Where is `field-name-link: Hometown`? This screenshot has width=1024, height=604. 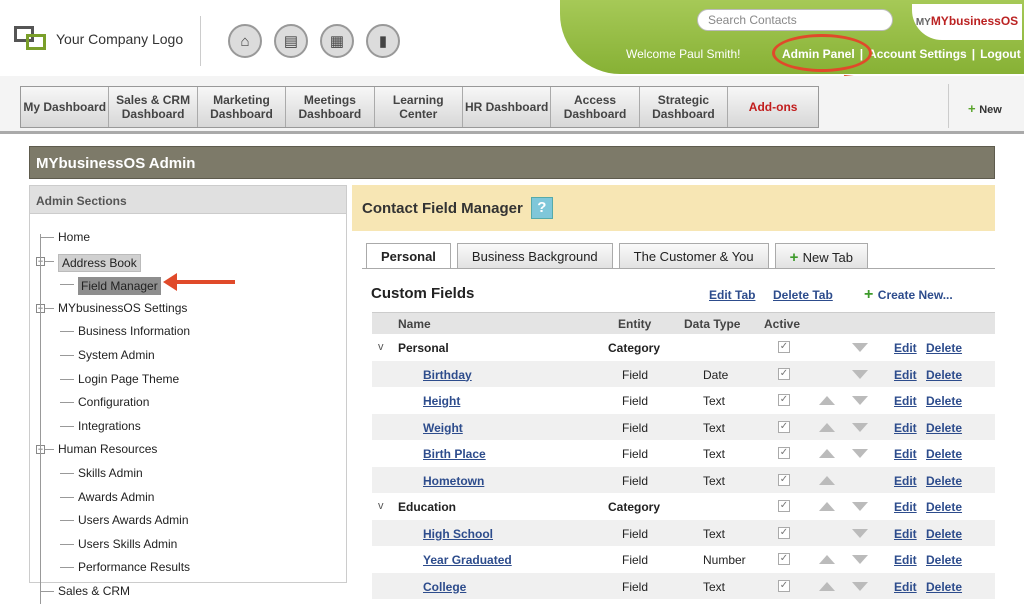 field-name-link: Hometown is located at coordinates (453, 481).